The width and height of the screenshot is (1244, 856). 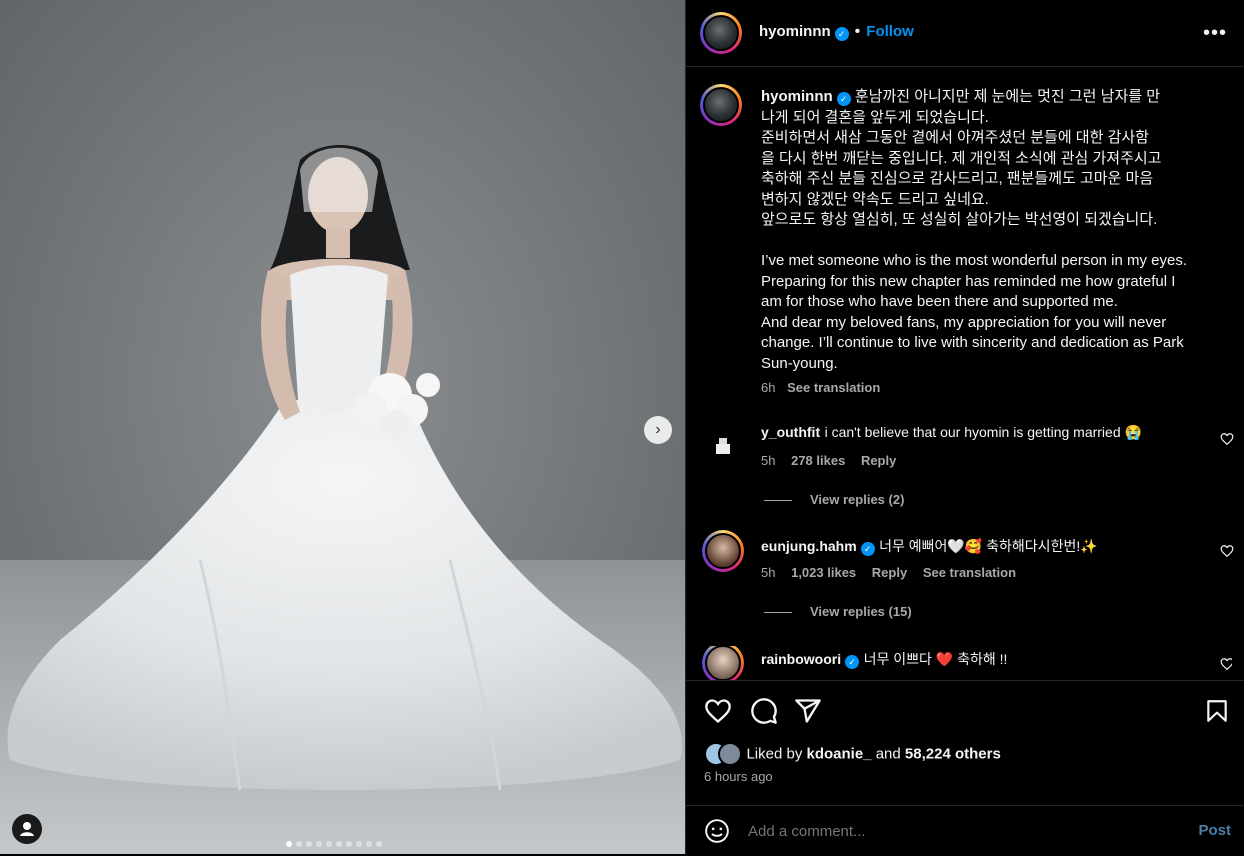 What do you see at coordinates (721, 33) in the screenshot?
I see `author-avatar` at bounding box center [721, 33].